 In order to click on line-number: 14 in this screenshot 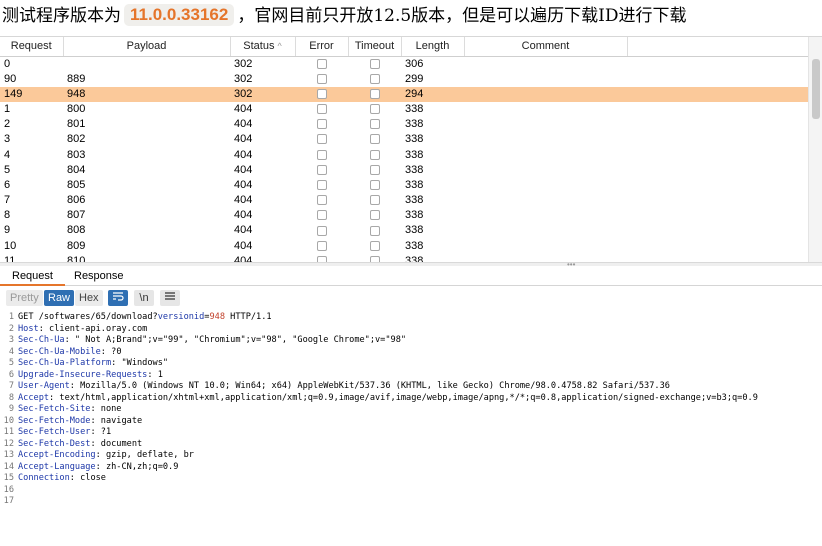, I will do `click(8, 466)`.